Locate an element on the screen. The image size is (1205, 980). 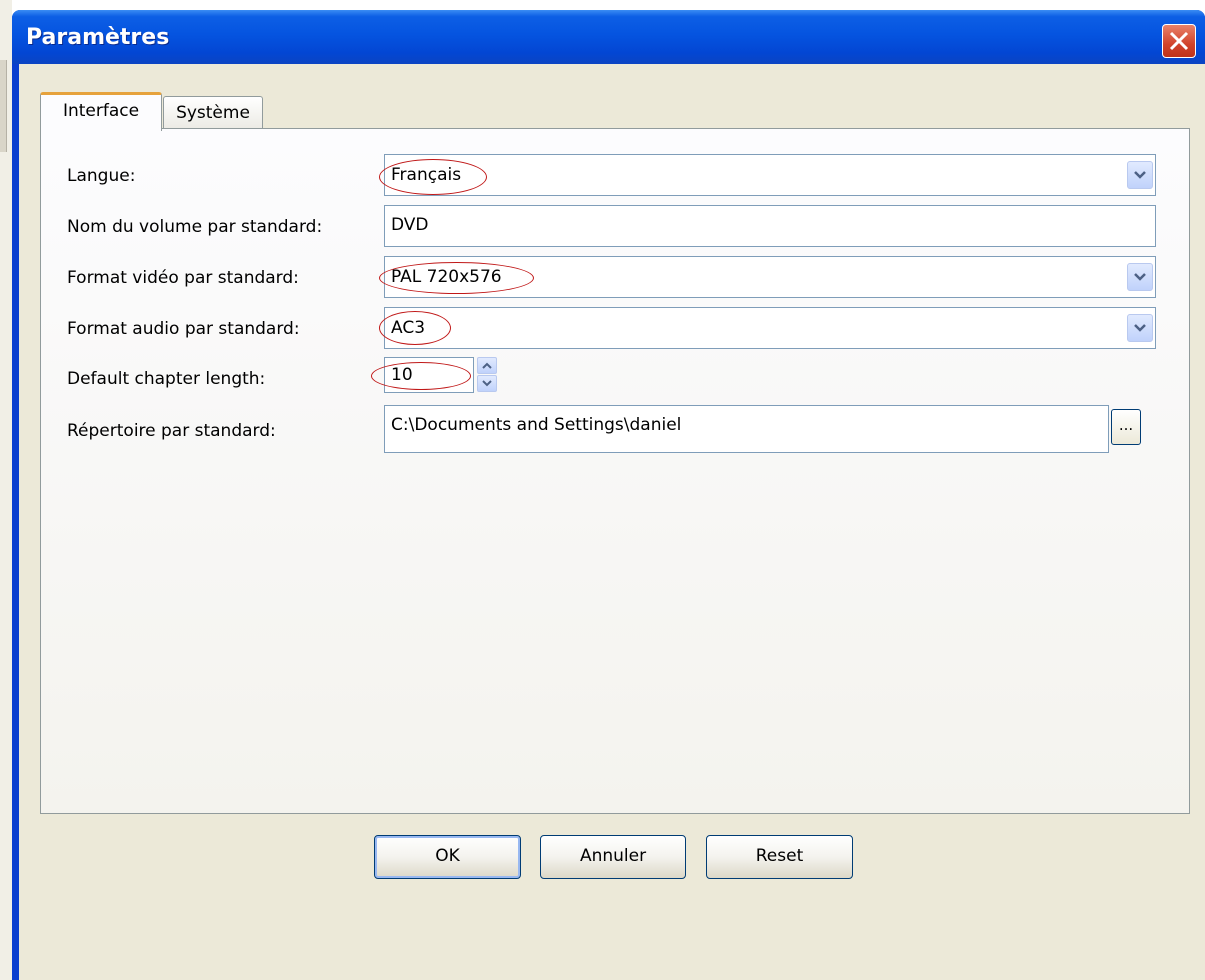
video-format-dropdown-button is located at coordinates (1140, 277).